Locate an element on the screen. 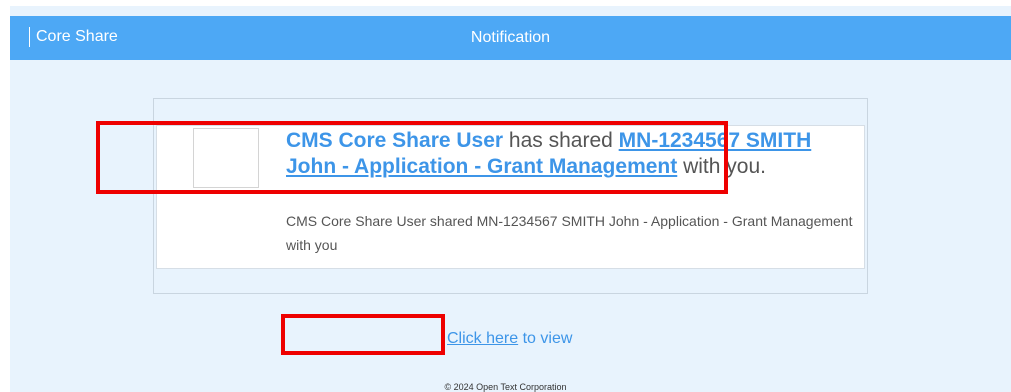 The height and width of the screenshot is (392, 1011). footer-copyright: © 2024 Open Text Corporation is located at coordinates (505, 387).